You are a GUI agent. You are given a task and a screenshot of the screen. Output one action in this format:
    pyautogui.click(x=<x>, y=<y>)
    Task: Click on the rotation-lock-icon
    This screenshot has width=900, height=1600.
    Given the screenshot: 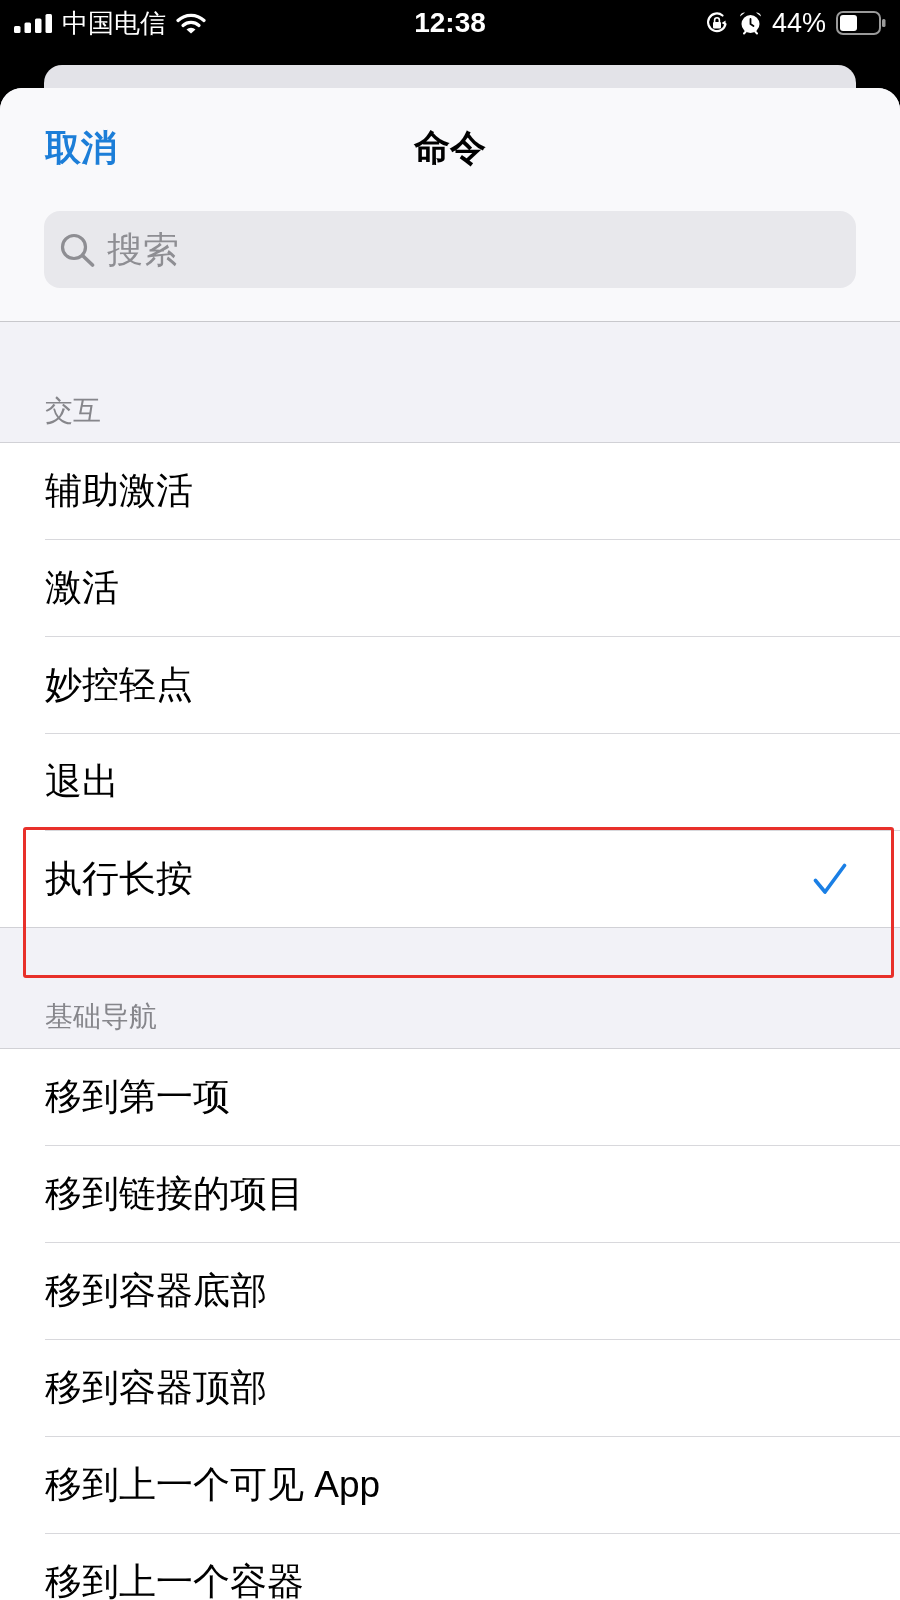 What is the action you would take?
    pyautogui.click(x=716, y=23)
    